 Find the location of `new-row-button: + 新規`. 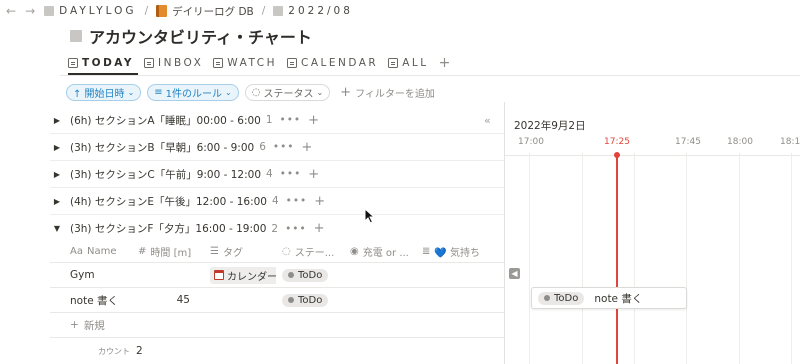

new-row-button: + 新規 is located at coordinates (277, 325).